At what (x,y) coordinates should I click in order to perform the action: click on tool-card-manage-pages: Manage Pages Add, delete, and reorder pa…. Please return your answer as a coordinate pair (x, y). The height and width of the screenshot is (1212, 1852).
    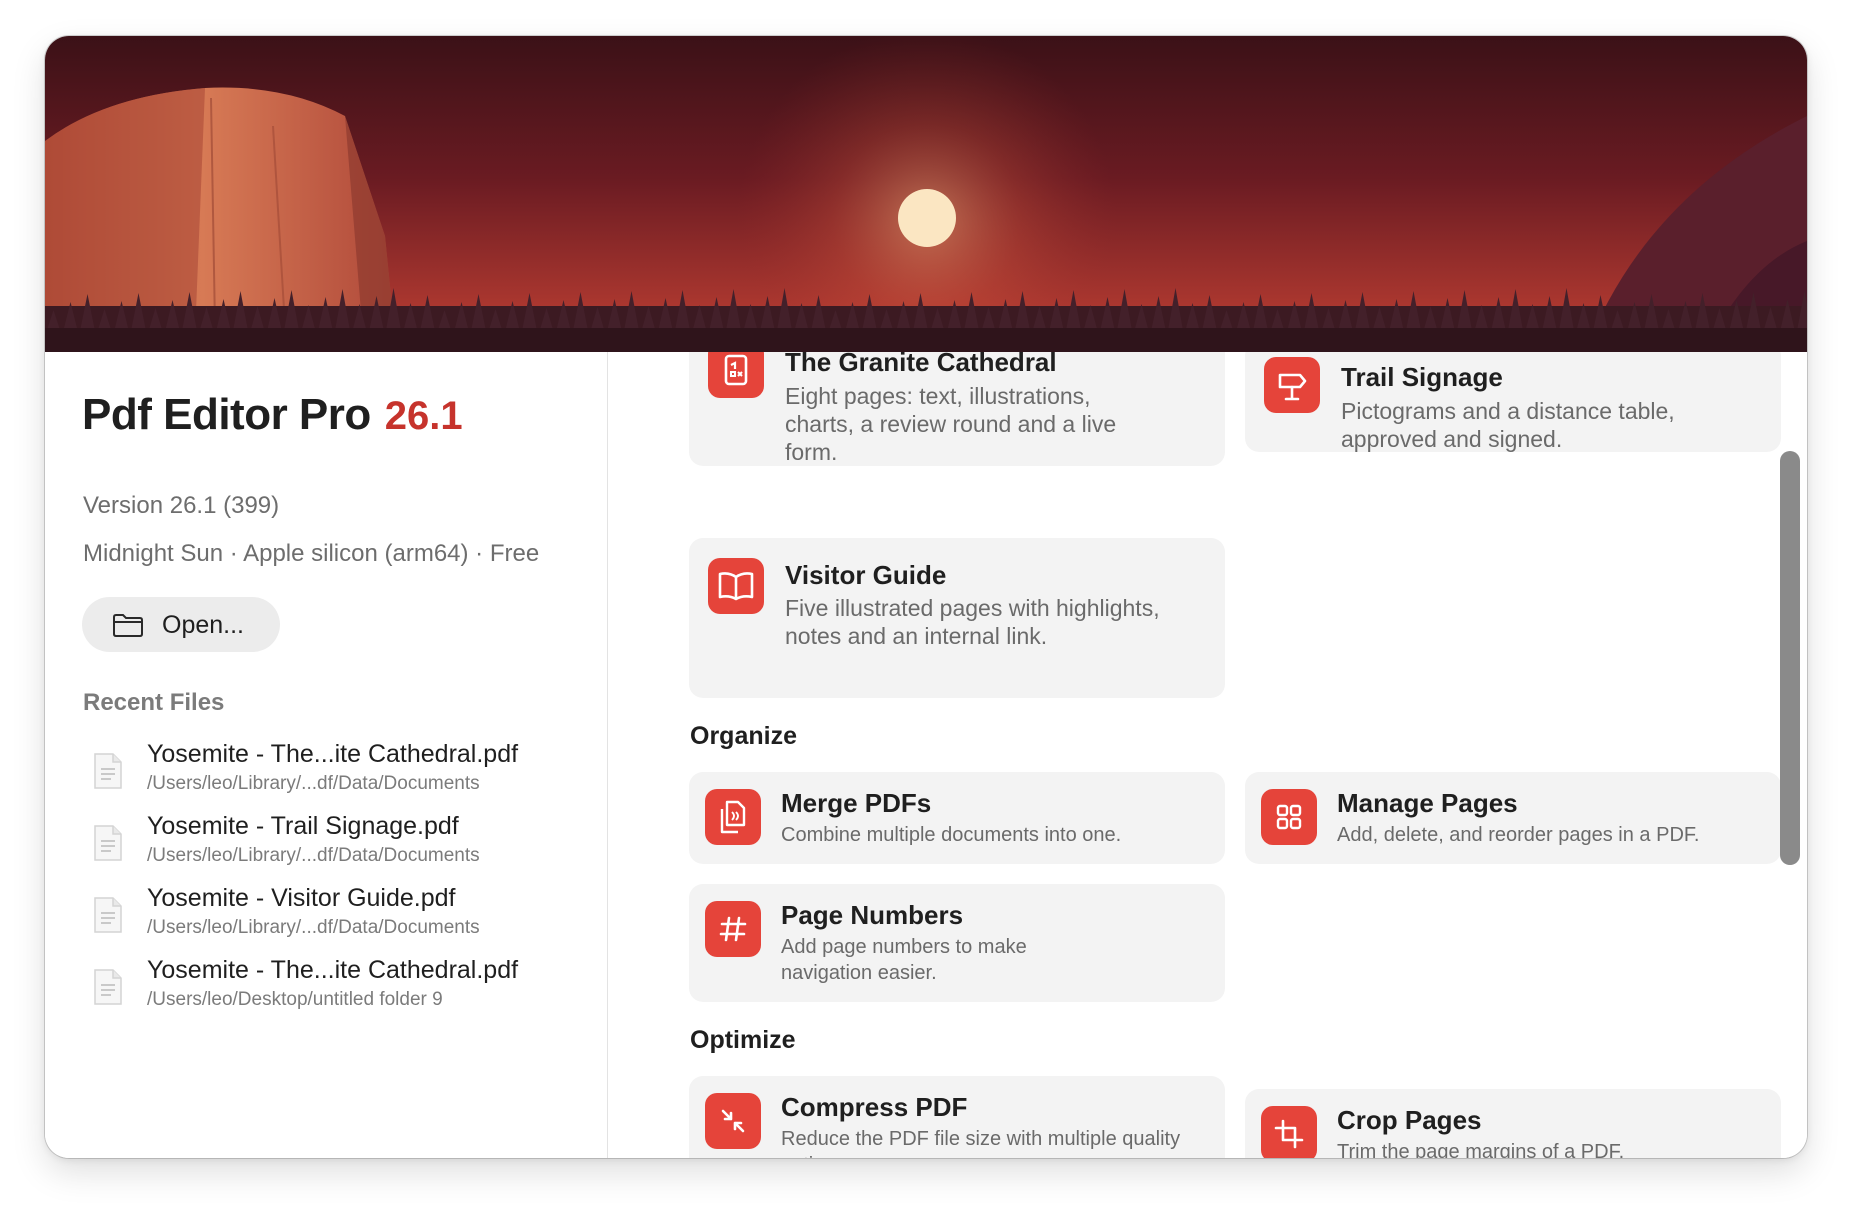
    Looking at the image, I should click on (1513, 818).